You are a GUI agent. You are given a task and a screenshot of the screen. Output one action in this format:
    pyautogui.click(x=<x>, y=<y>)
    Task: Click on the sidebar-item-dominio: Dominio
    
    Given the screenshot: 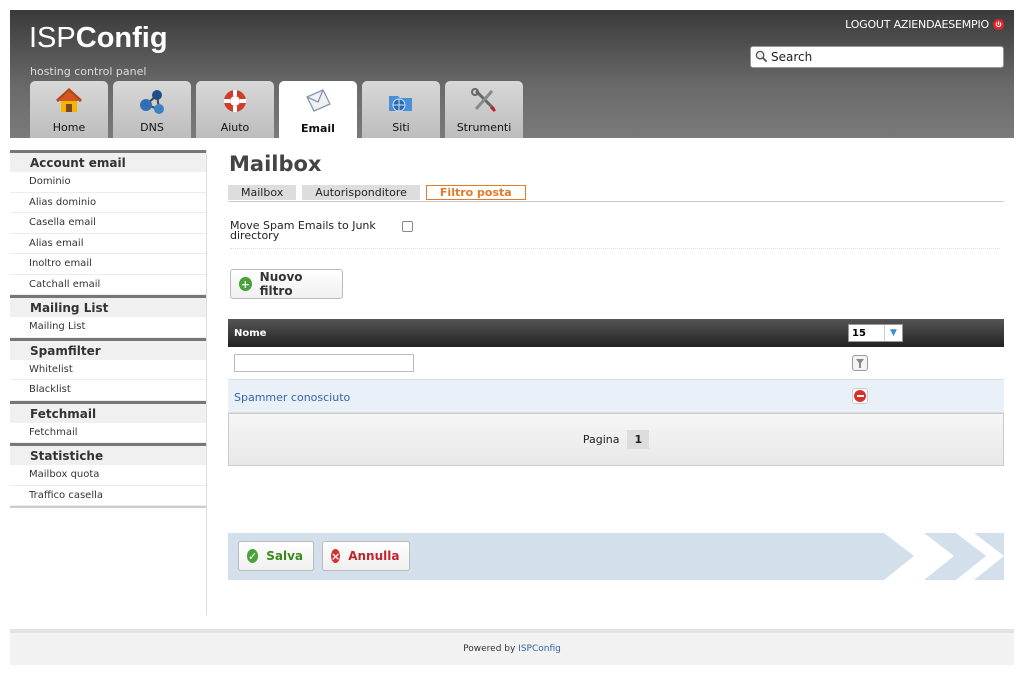 What is the action you would take?
    pyautogui.click(x=108, y=182)
    